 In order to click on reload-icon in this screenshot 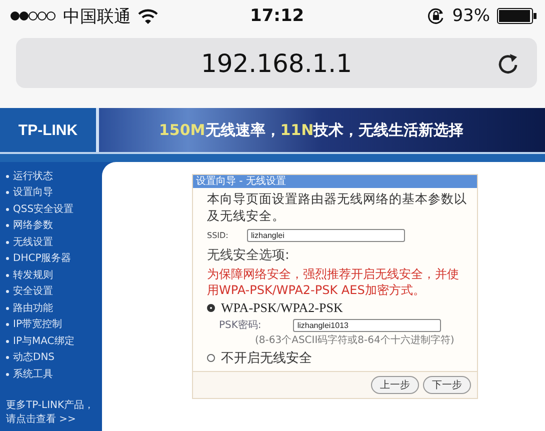, I will do `click(508, 63)`.